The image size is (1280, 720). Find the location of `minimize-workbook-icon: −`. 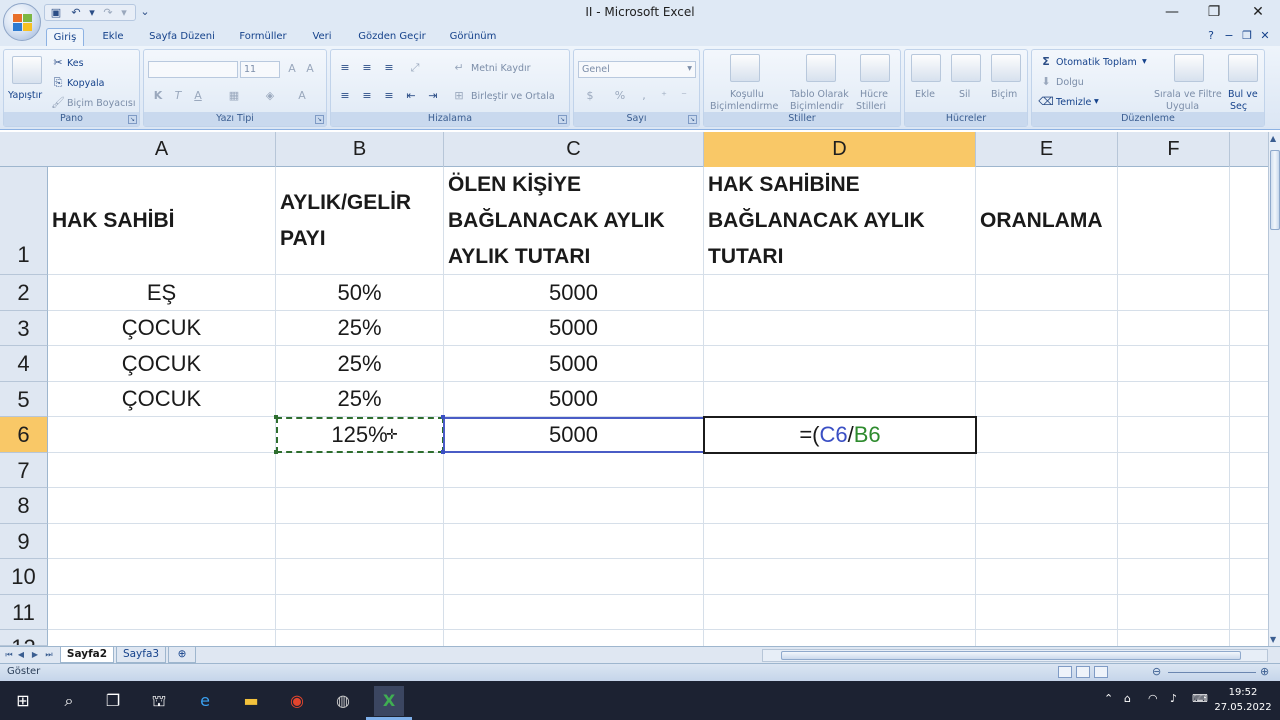

minimize-workbook-icon: − is located at coordinates (1229, 36).